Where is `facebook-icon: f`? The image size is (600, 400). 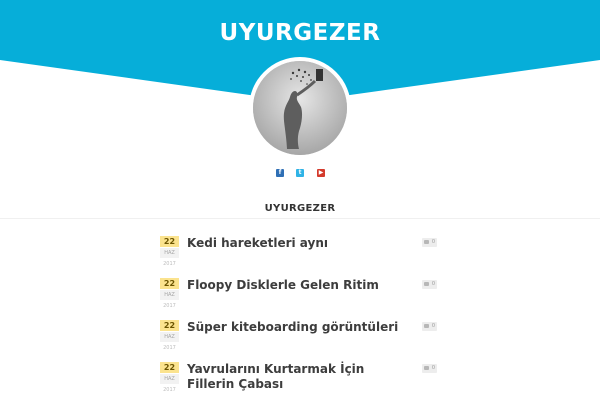
facebook-icon: f is located at coordinates (280, 173).